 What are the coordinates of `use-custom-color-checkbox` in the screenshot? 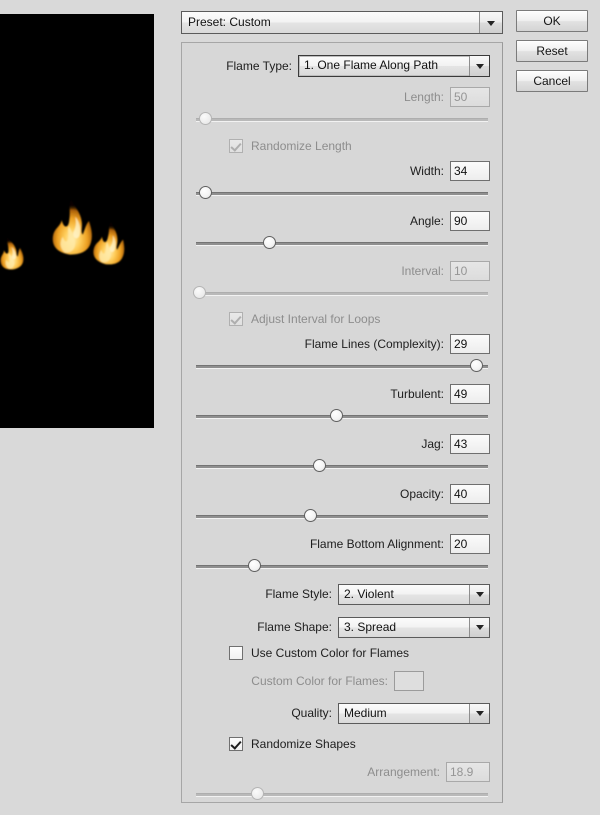 It's located at (236, 653).